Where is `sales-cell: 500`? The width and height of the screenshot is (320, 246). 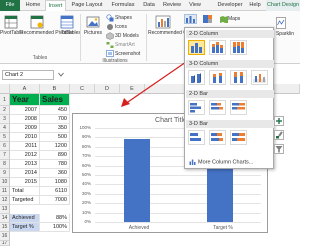 sales-cell: 500 is located at coordinates (55, 137).